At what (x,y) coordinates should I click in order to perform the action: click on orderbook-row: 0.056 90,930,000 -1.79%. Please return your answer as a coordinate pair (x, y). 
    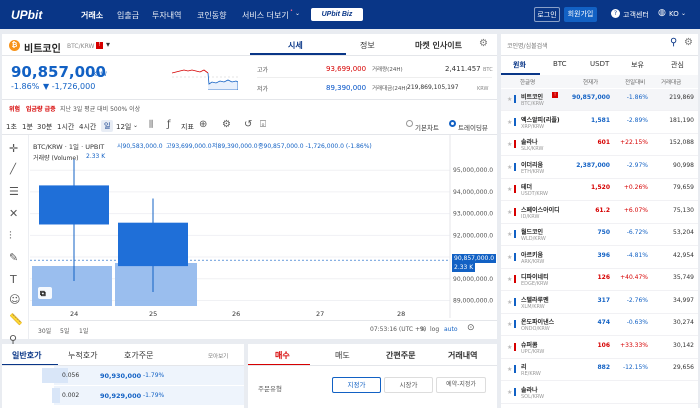
    Looking at the image, I should click on (123, 375).